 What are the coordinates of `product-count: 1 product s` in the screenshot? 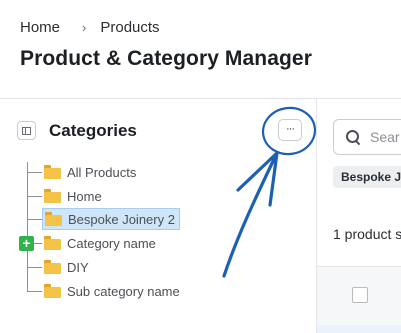 It's located at (367, 234).